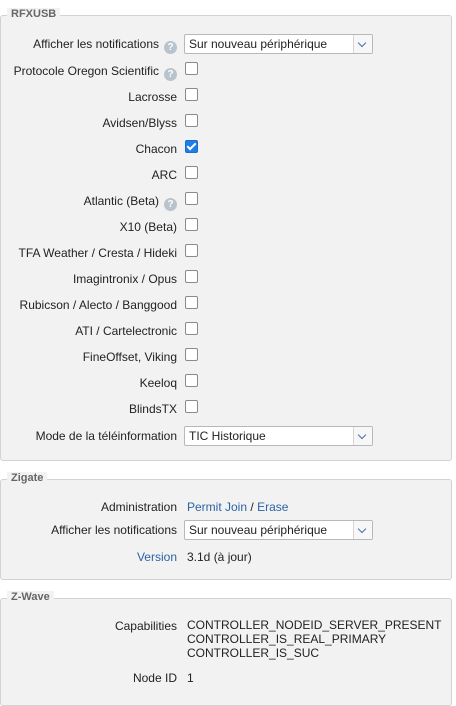  I want to click on zwave-nodeid-value: 1, so click(190, 678).